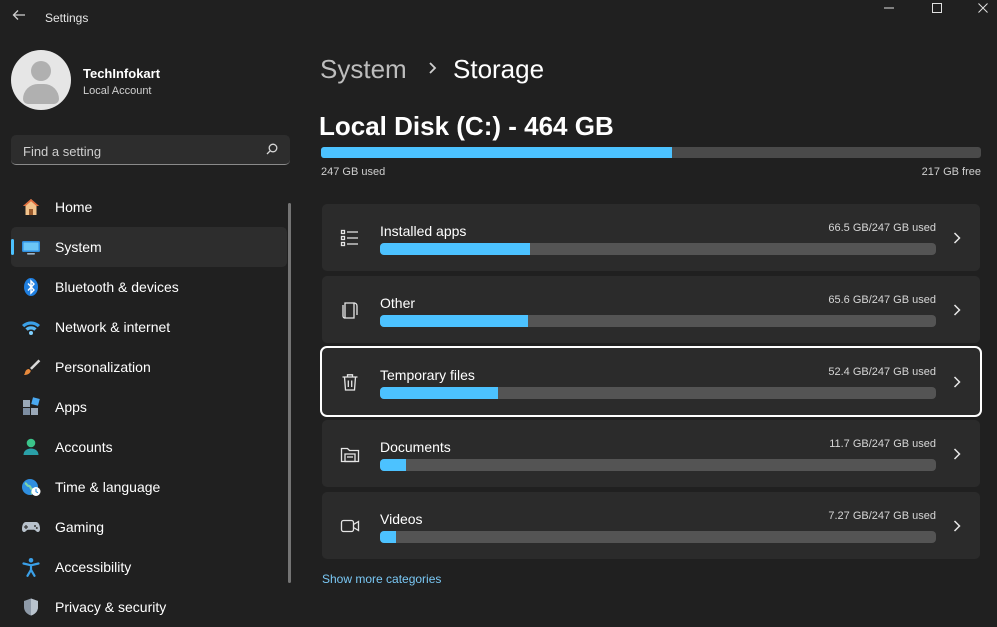  Describe the element at coordinates (381, 579) in the screenshot. I see `show-more-categories-link: Show more categories` at that location.